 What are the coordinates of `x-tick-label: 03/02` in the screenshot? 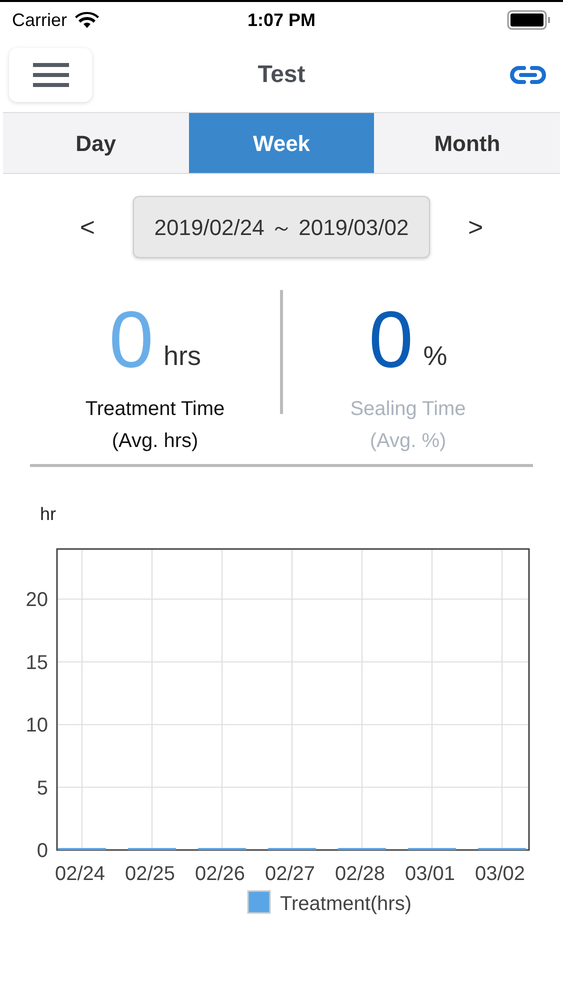 It's located at (500, 874).